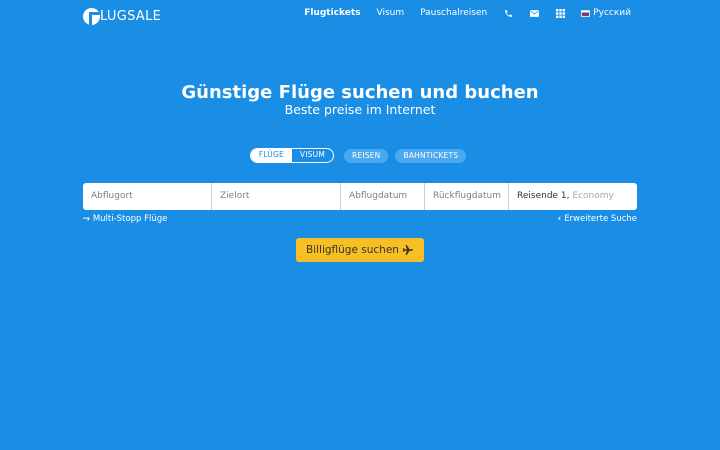 The height and width of the screenshot is (450, 720). Describe the element at coordinates (360, 92) in the screenshot. I see `page-title: Günstige Flüge suchen und buchen` at that location.